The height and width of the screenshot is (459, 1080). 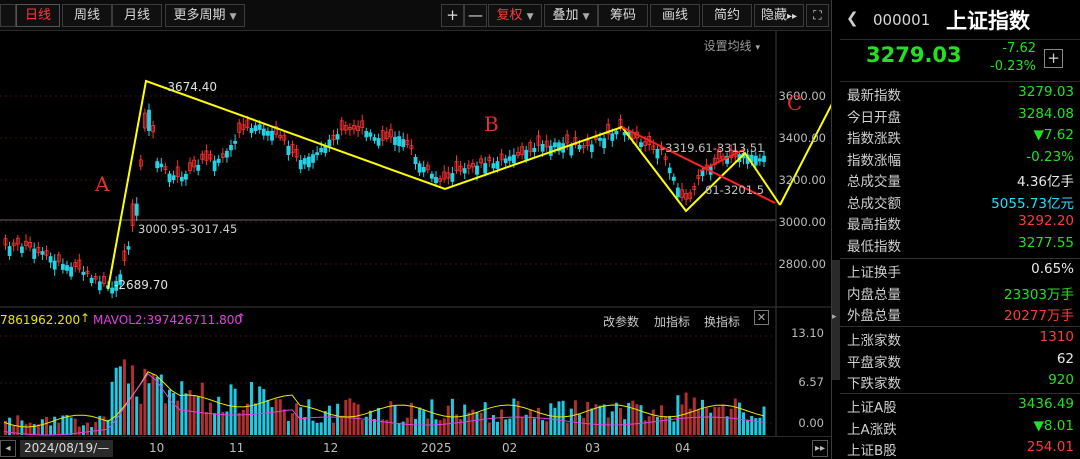 What do you see at coordinates (727, 15) in the screenshot?
I see `simple-mode-button: 简约` at bounding box center [727, 15].